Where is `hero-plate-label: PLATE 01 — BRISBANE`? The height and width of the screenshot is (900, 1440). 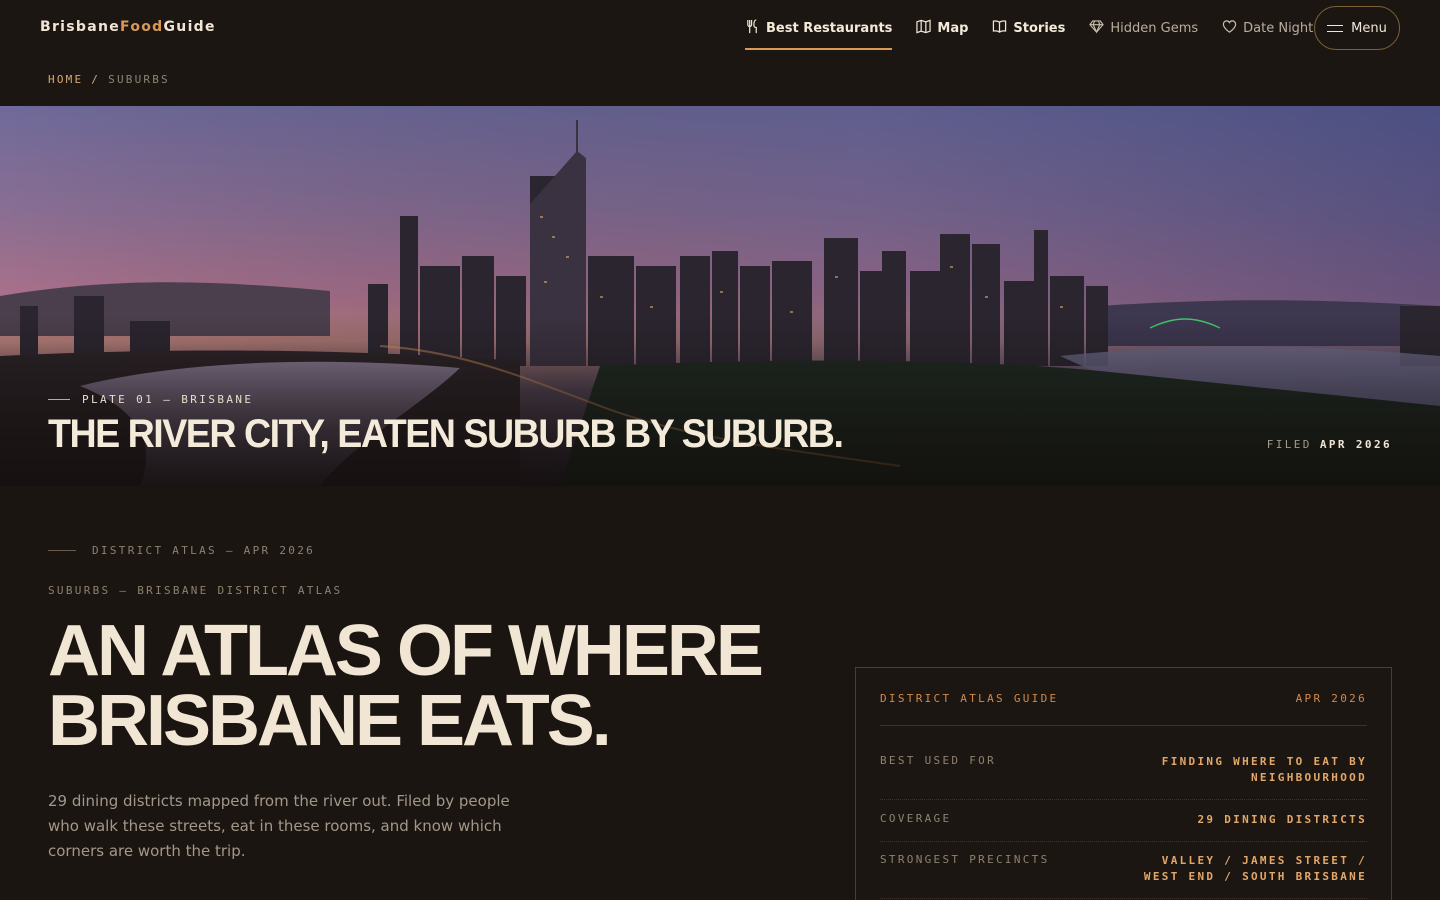 hero-plate-label: PLATE 01 — BRISBANE is located at coordinates (150, 399).